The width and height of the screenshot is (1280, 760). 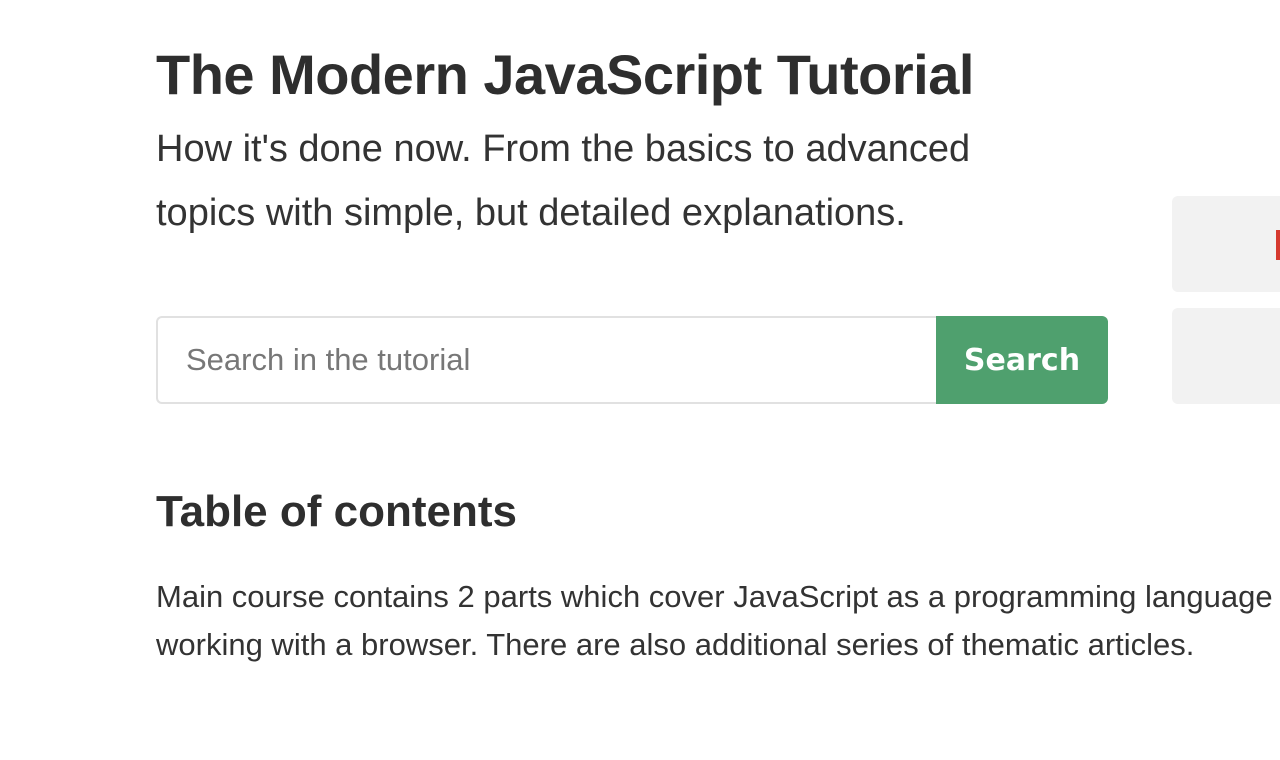 I want to click on page-title: The Modern JavaScript Tutorial, so click(x=565, y=74).